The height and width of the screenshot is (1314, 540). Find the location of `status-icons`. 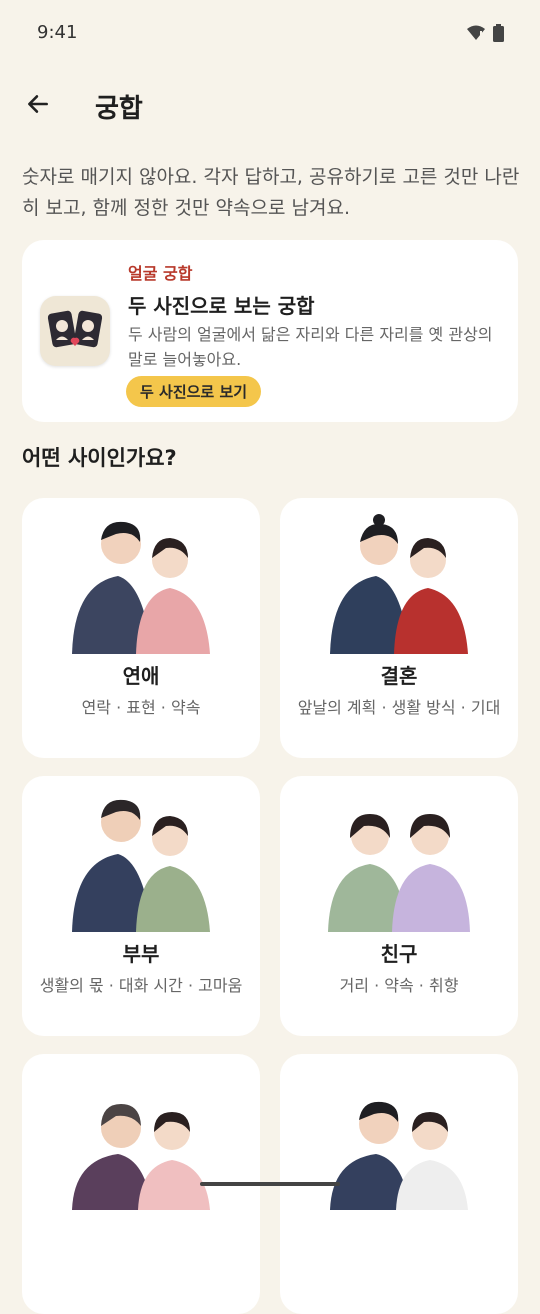

status-icons is located at coordinates (485, 33).